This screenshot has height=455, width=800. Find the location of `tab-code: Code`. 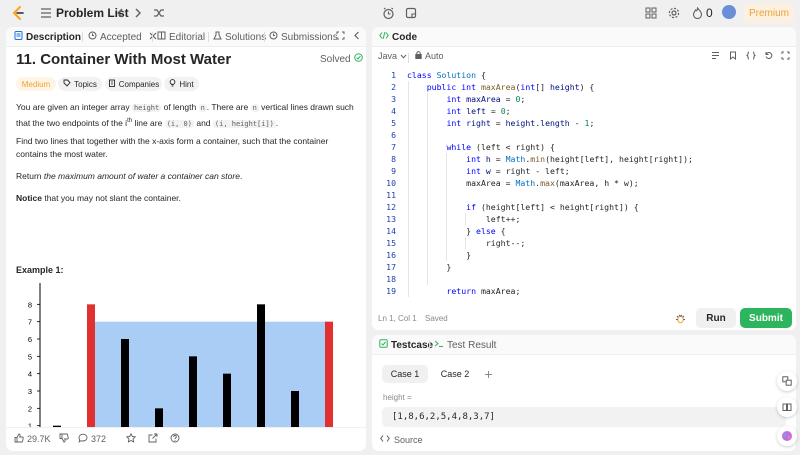

tab-code: Code is located at coordinates (398, 37).